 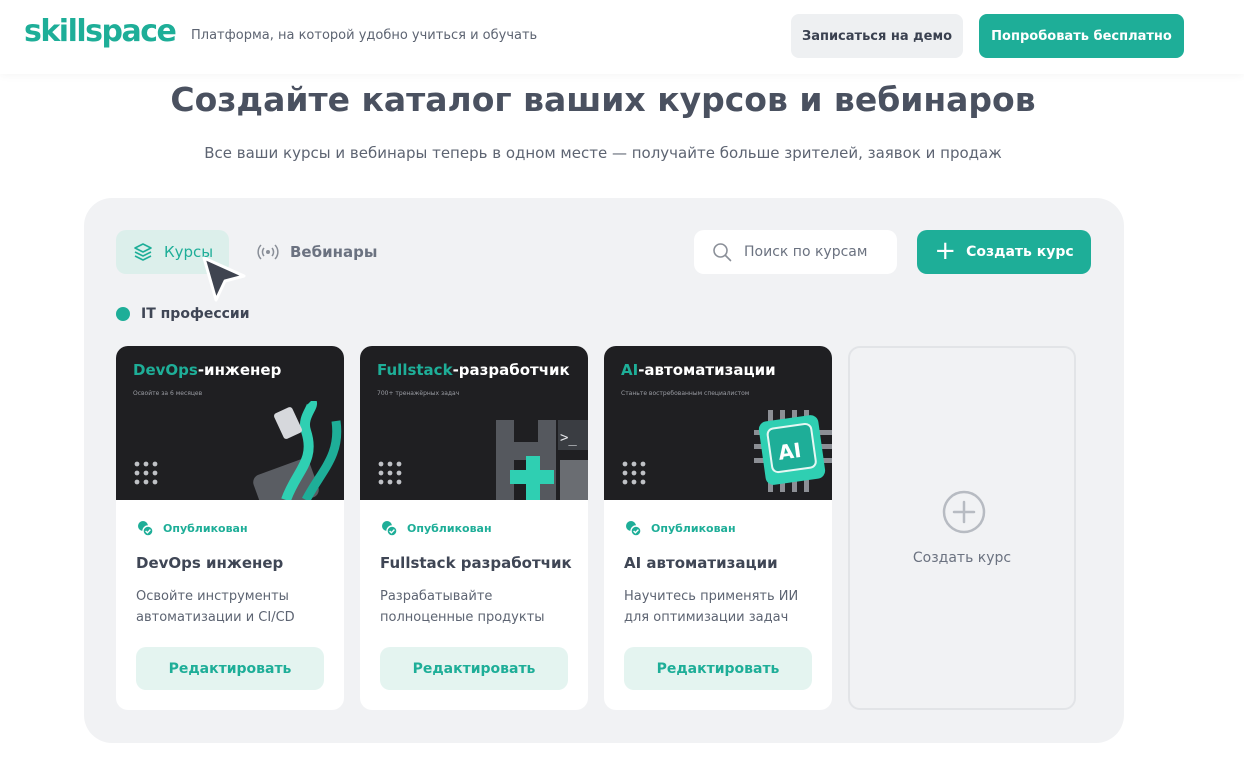 What do you see at coordinates (195, 314) in the screenshot?
I see `category-label: IT профессии` at bounding box center [195, 314].